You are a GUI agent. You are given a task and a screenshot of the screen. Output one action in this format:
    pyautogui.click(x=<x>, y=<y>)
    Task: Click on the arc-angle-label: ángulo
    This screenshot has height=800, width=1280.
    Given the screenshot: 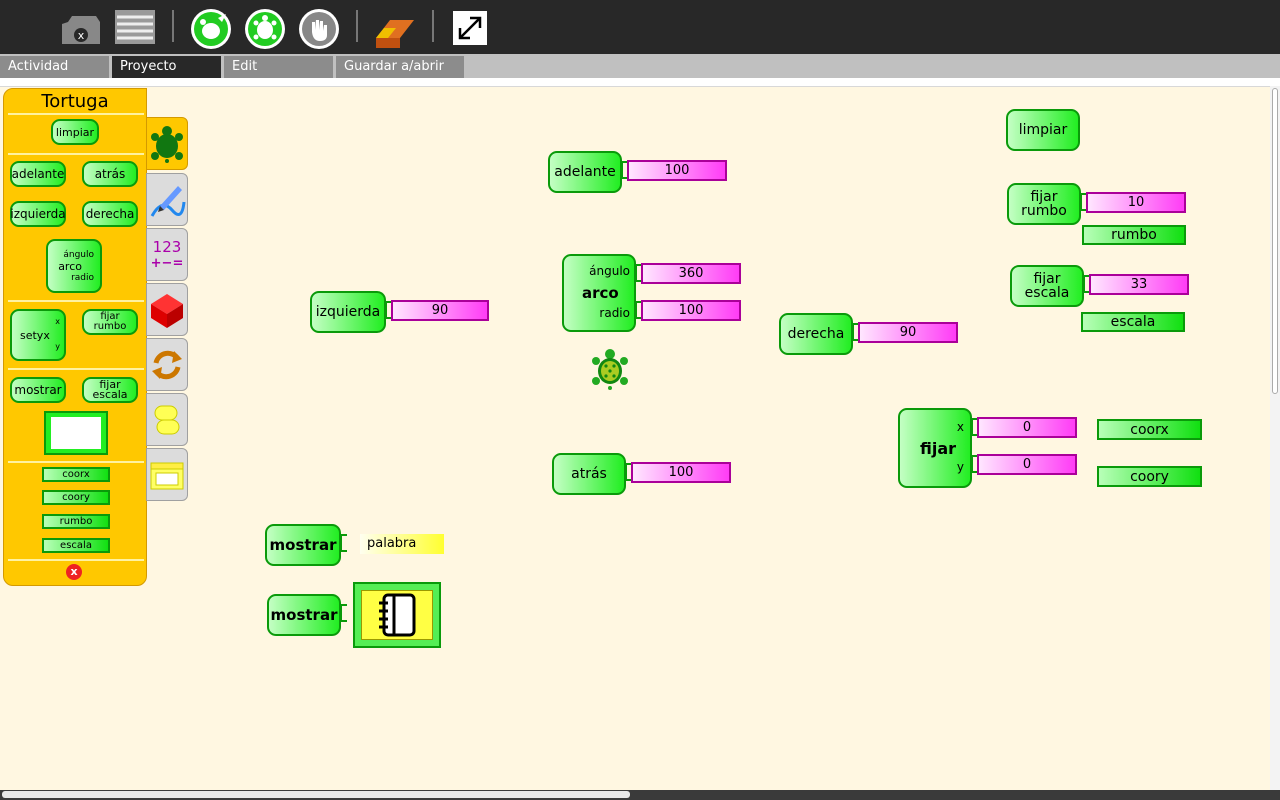 What is the action you would take?
    pyautogui.click(x=609, y=271)
    